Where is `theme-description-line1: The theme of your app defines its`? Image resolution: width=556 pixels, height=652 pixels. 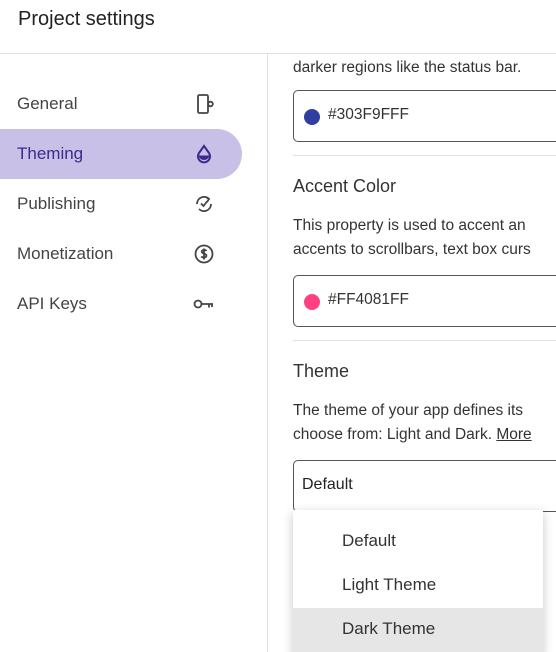
theme-description-line1: The theme of your app defines its is located at coordinates (408, 410).